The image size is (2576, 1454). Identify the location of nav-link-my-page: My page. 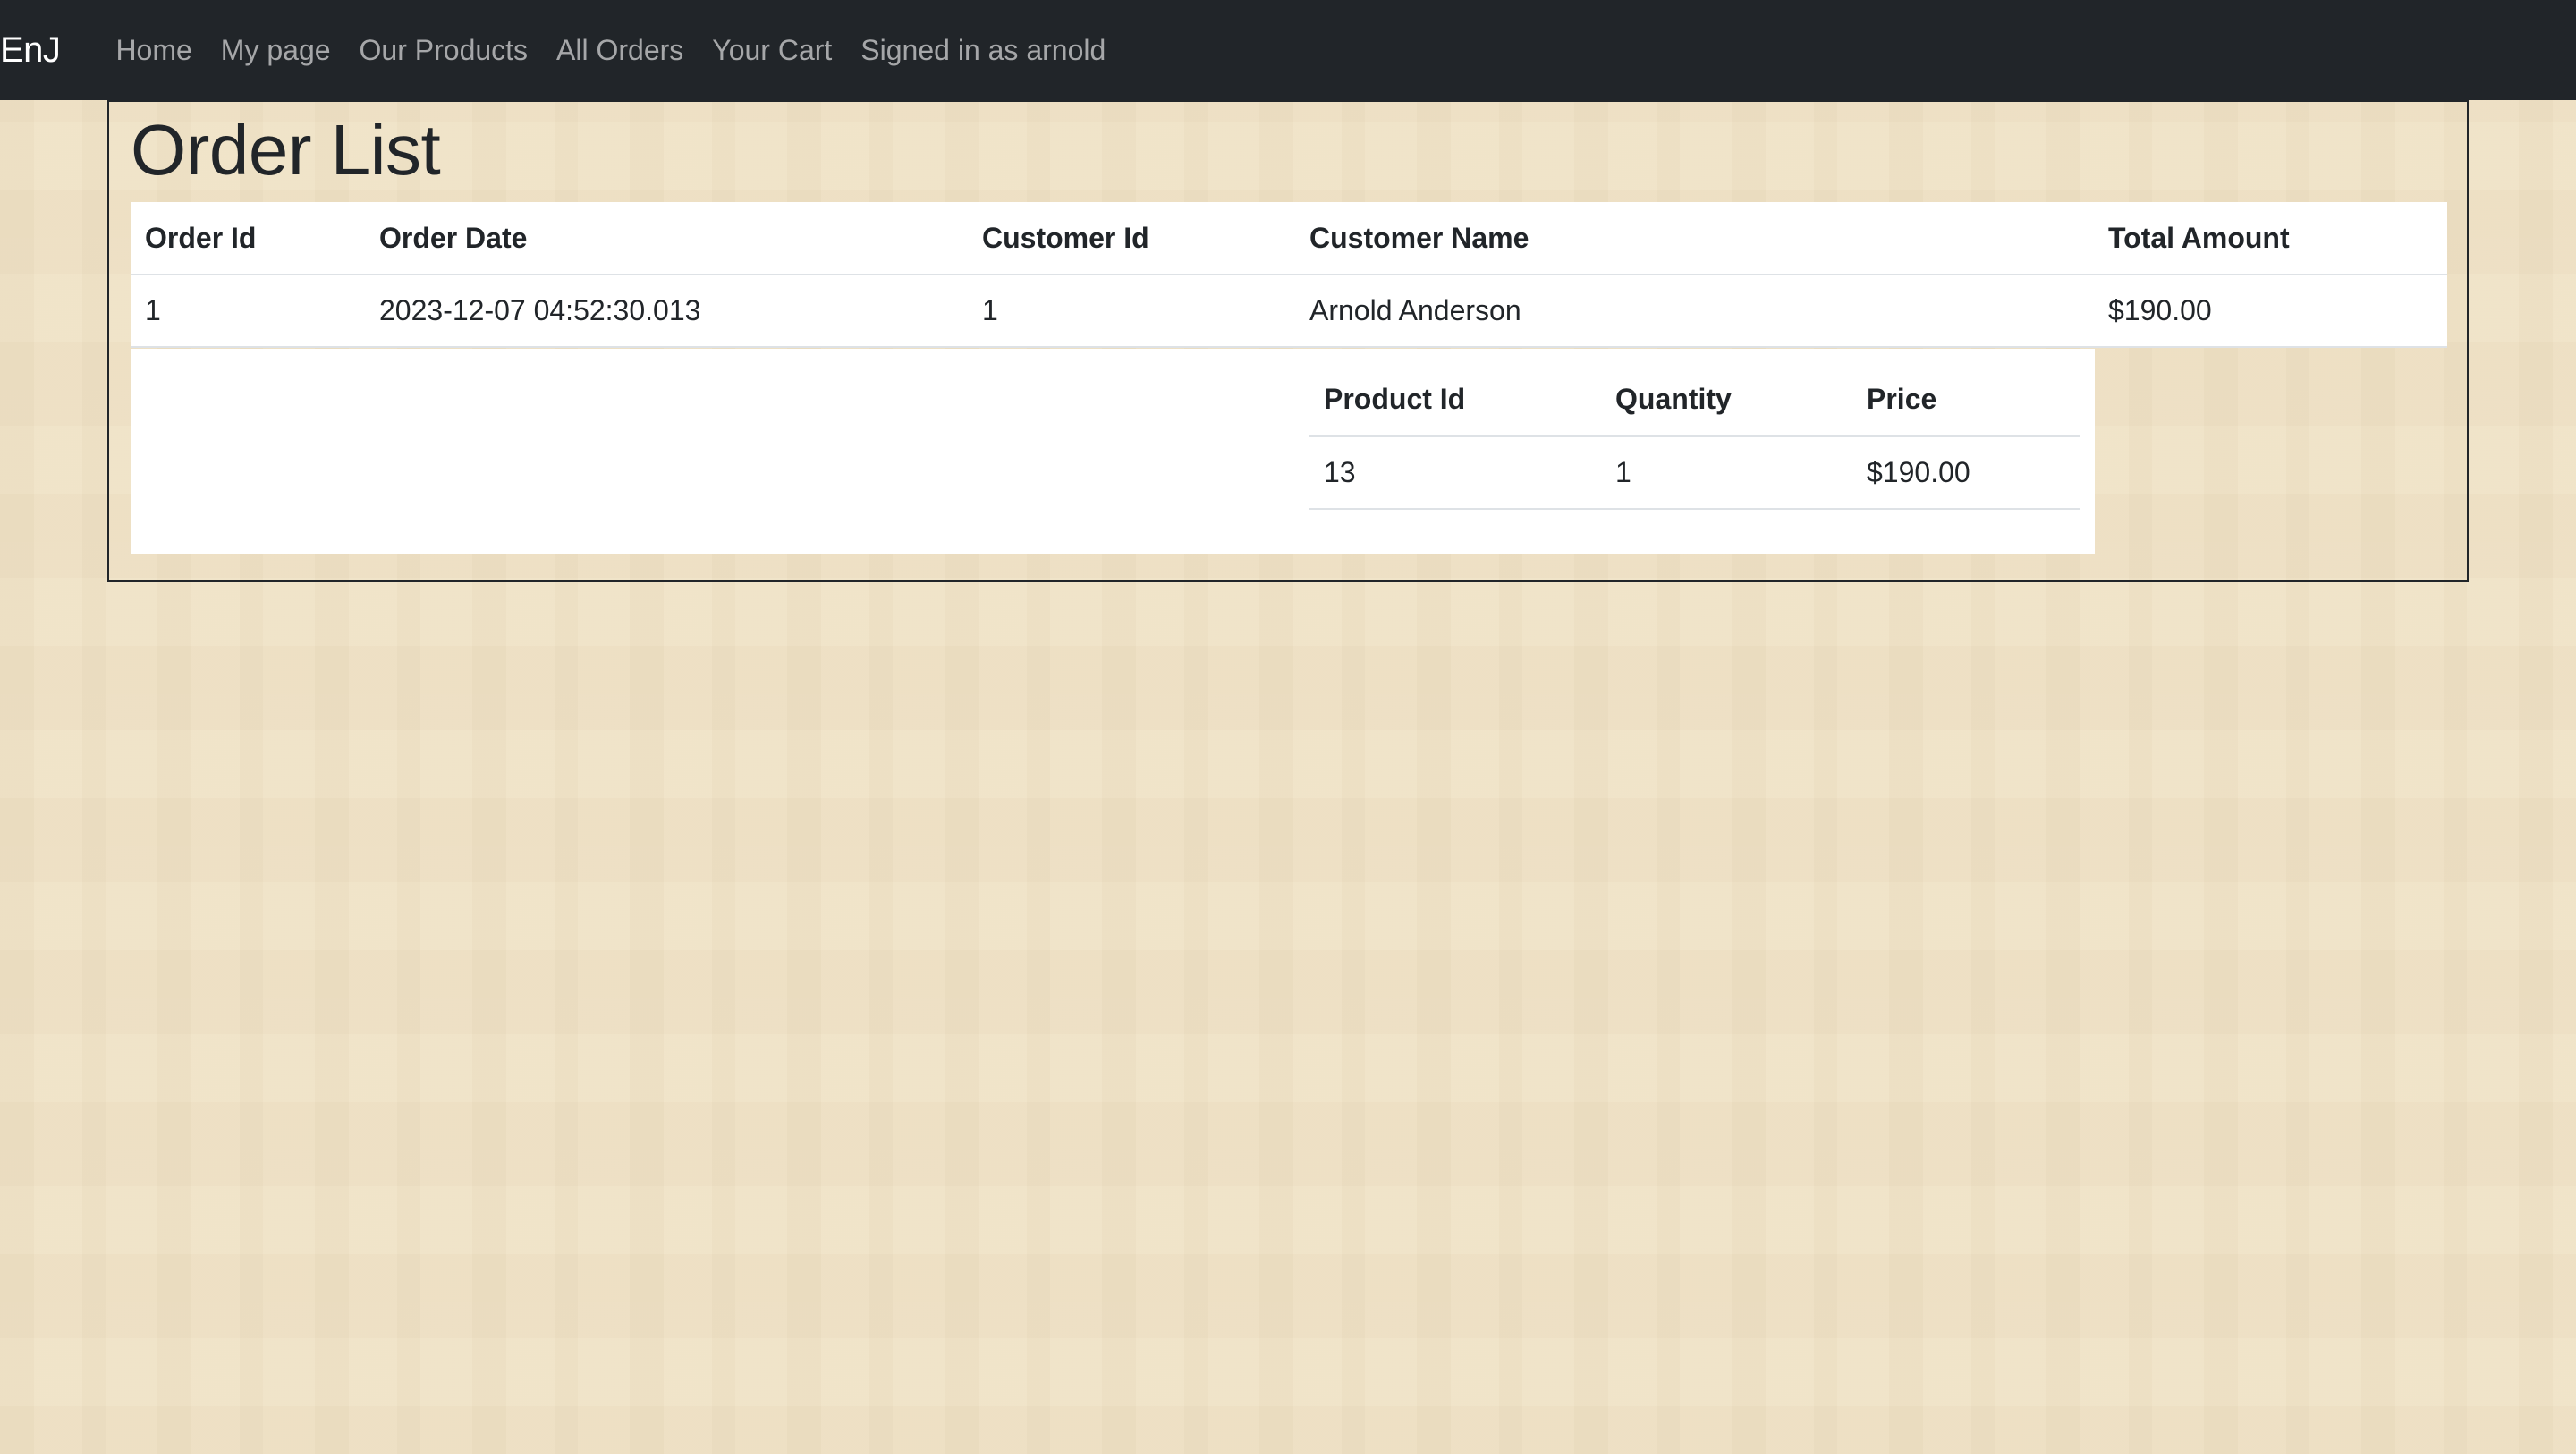
(276, 50).